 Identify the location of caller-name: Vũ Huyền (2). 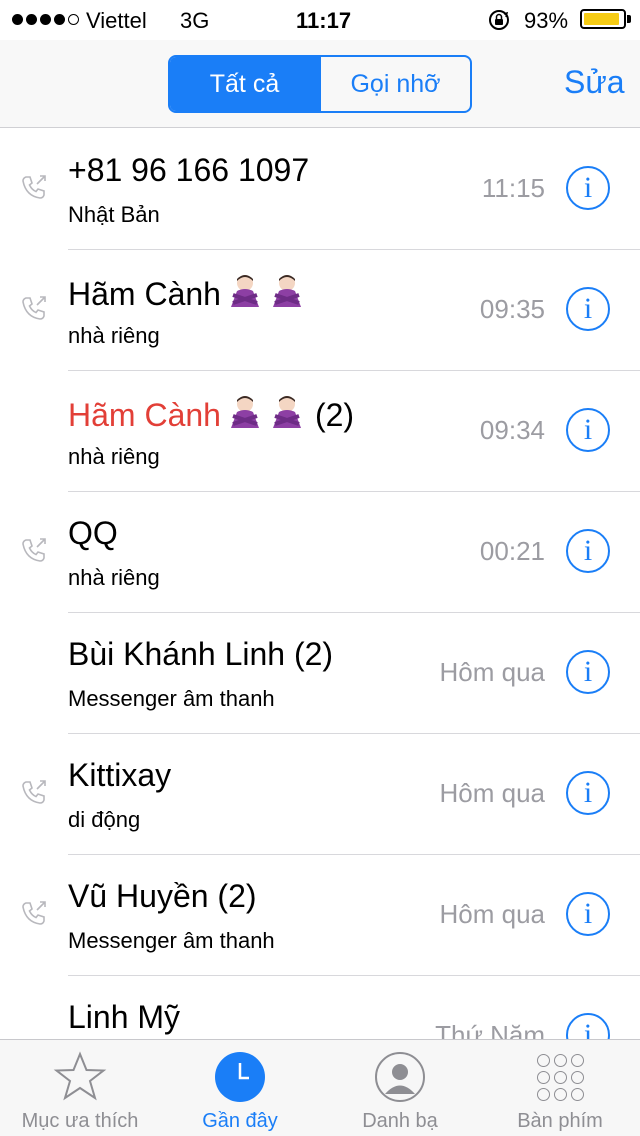
(162, 896).